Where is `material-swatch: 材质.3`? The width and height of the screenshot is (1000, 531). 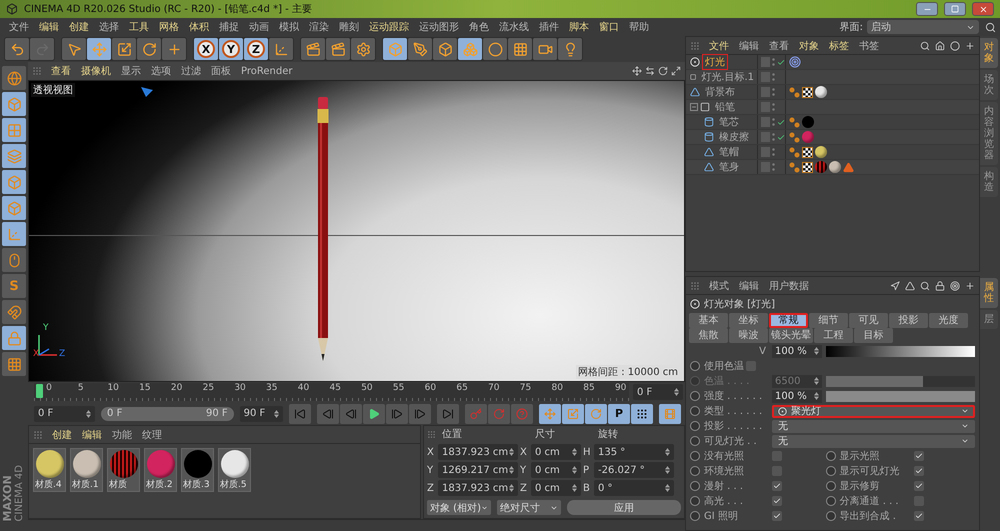 material-swatch: 材质.3 is located at coordinates (197, 470).